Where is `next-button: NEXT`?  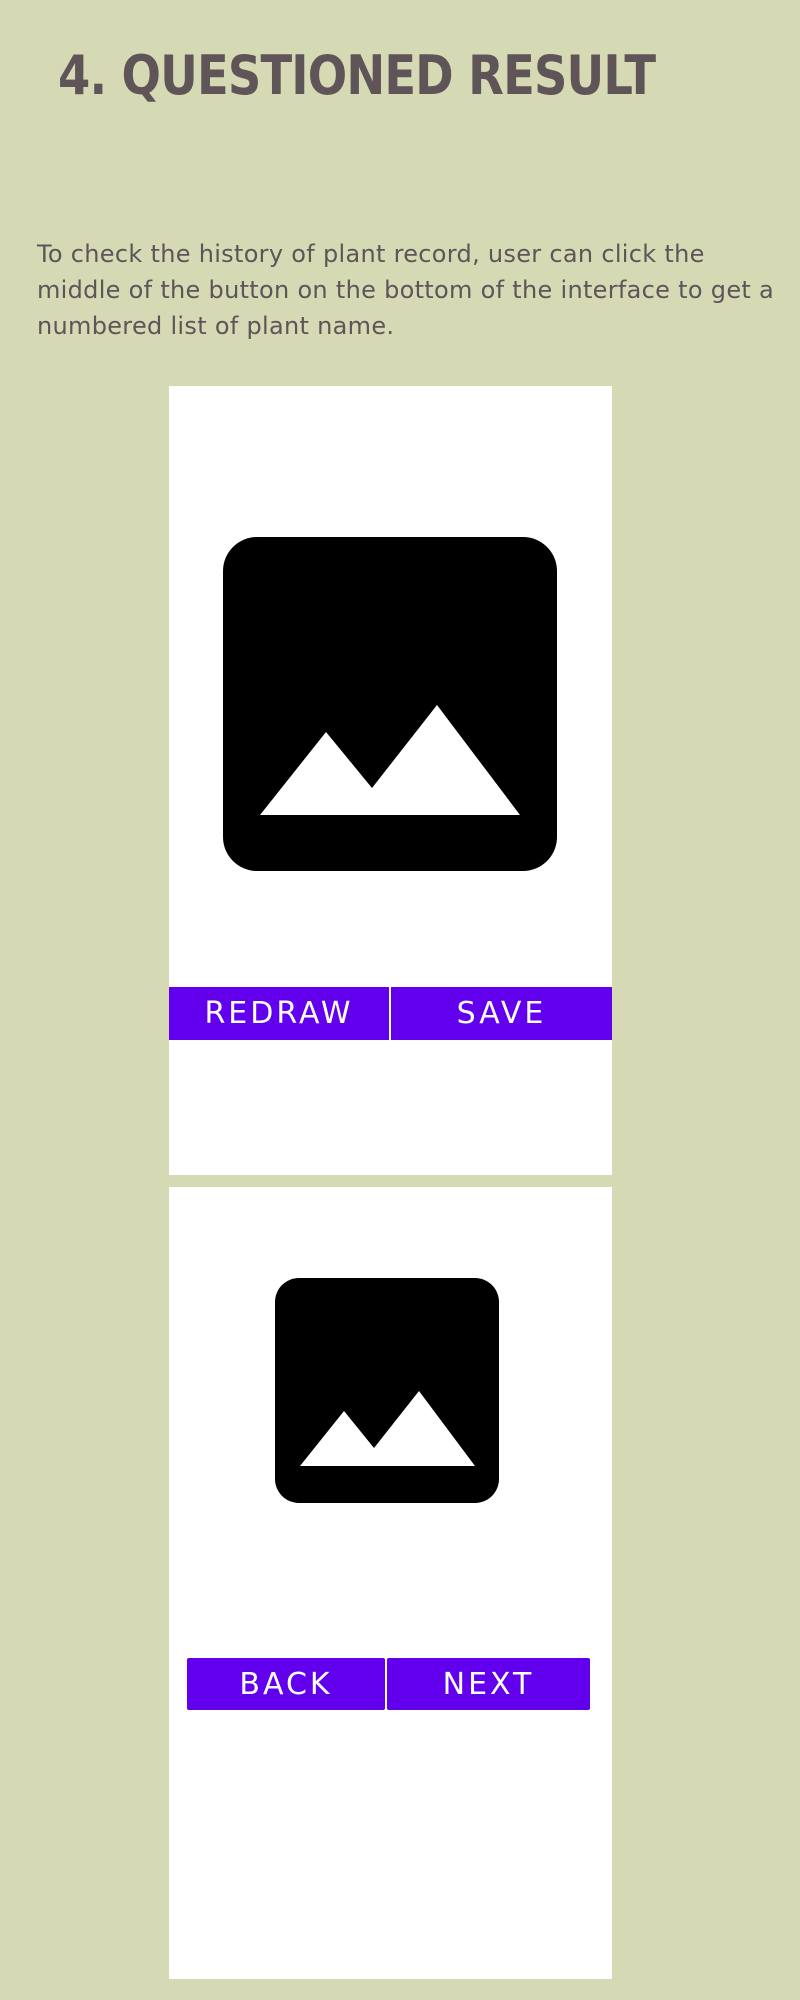
next-button: NEXT is located at coordinates (488, 1684).